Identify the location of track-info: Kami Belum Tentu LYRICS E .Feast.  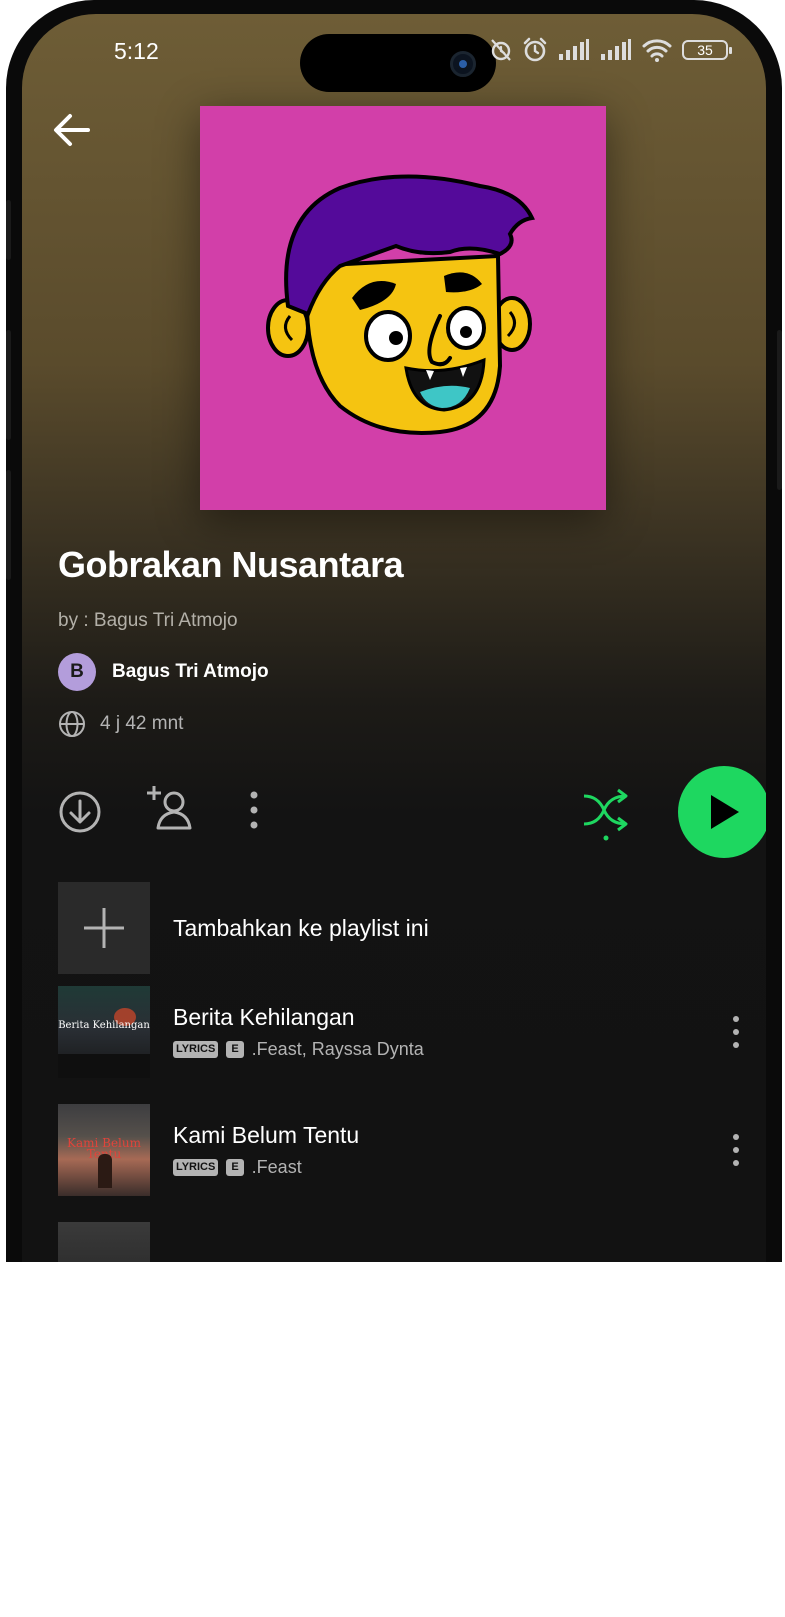
(448, 1150).